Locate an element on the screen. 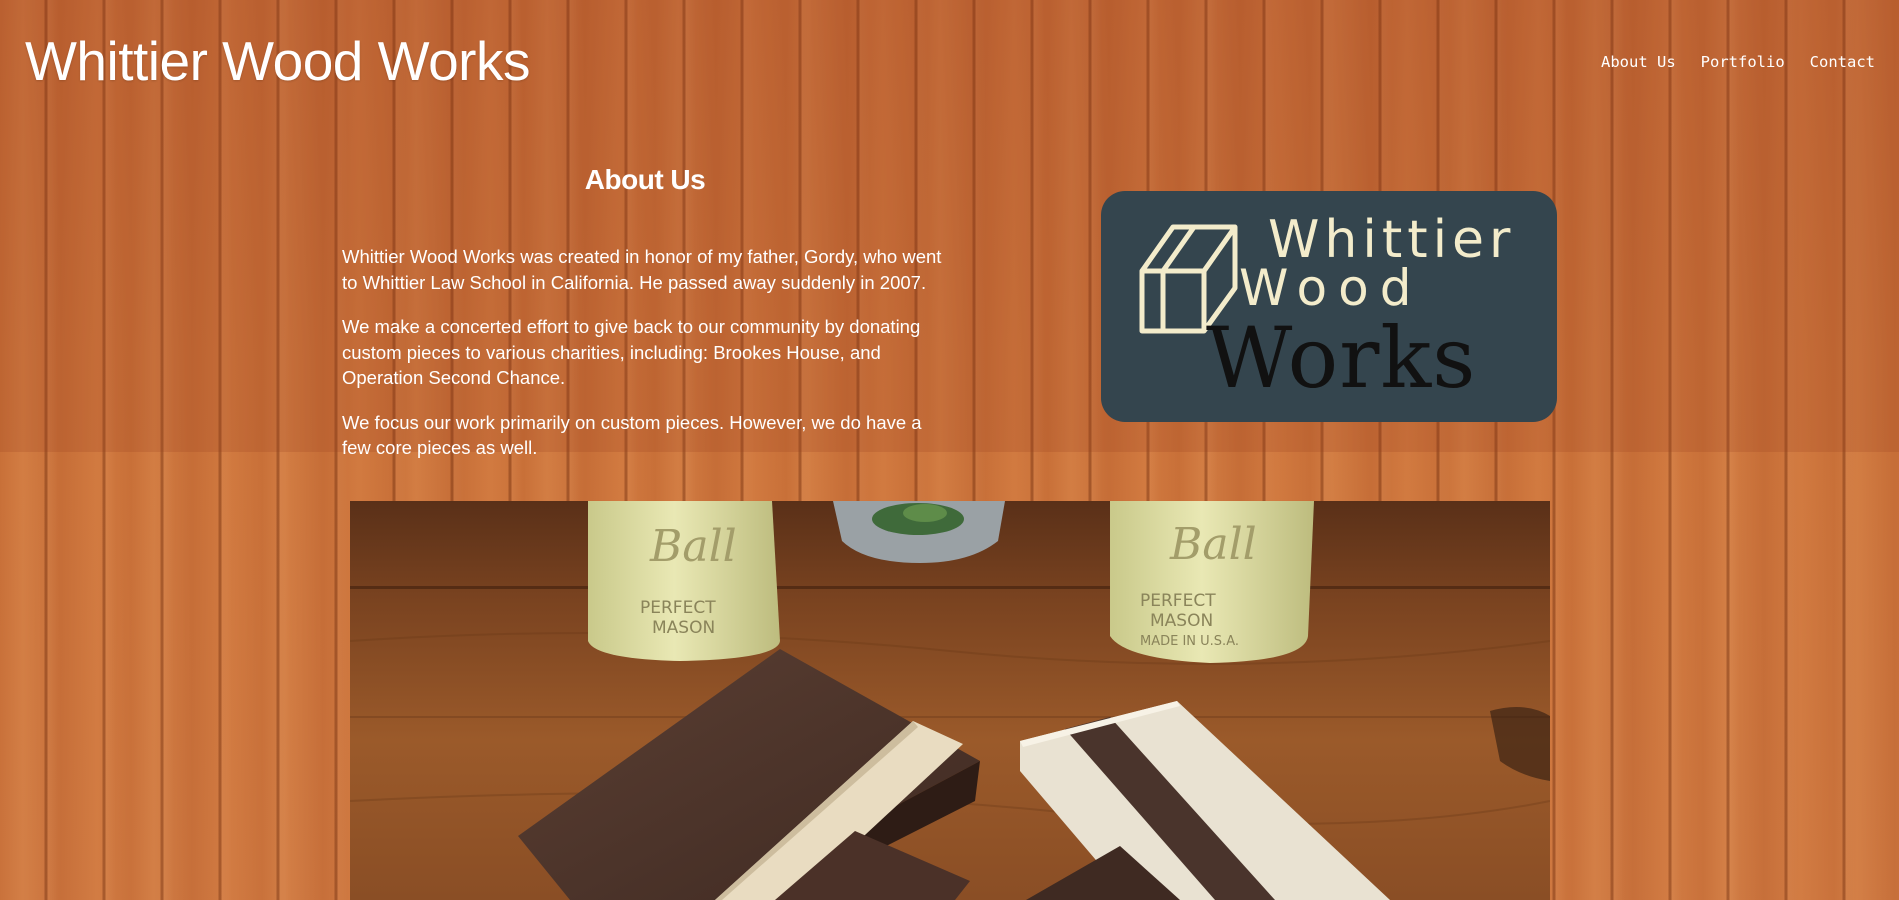  nav-contact: Contact is located at coordinates (1842, 62).